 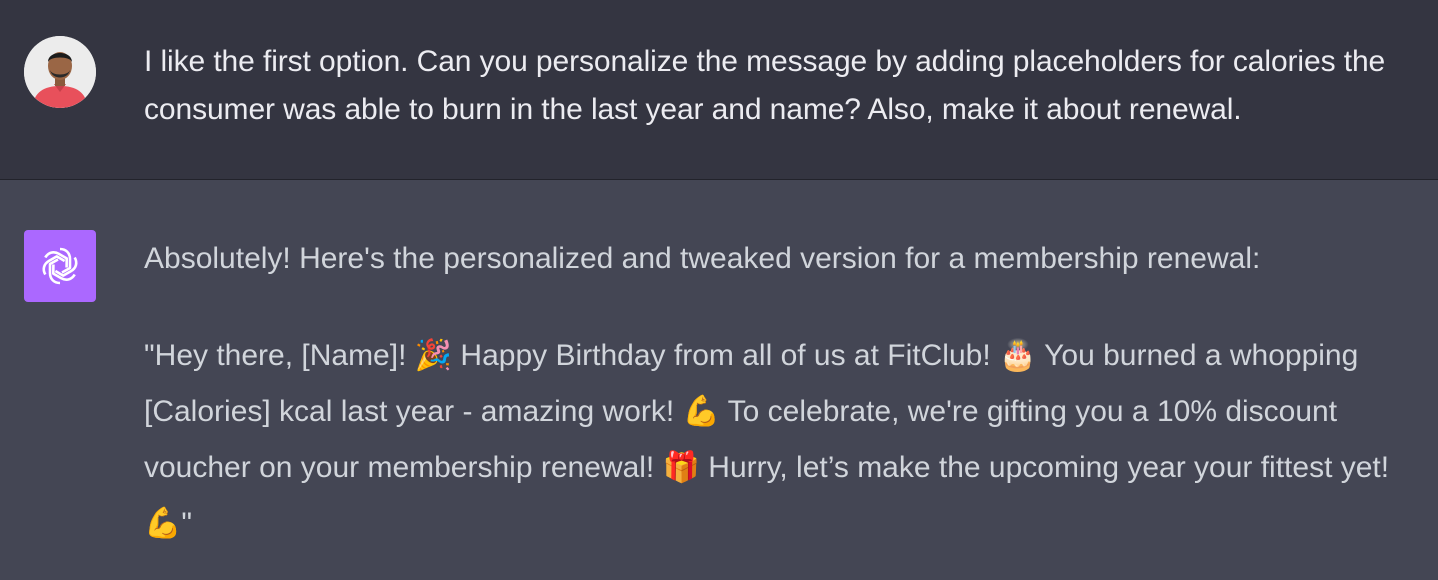 I want to click on assistant-avatar, so click(x=60, y=266).